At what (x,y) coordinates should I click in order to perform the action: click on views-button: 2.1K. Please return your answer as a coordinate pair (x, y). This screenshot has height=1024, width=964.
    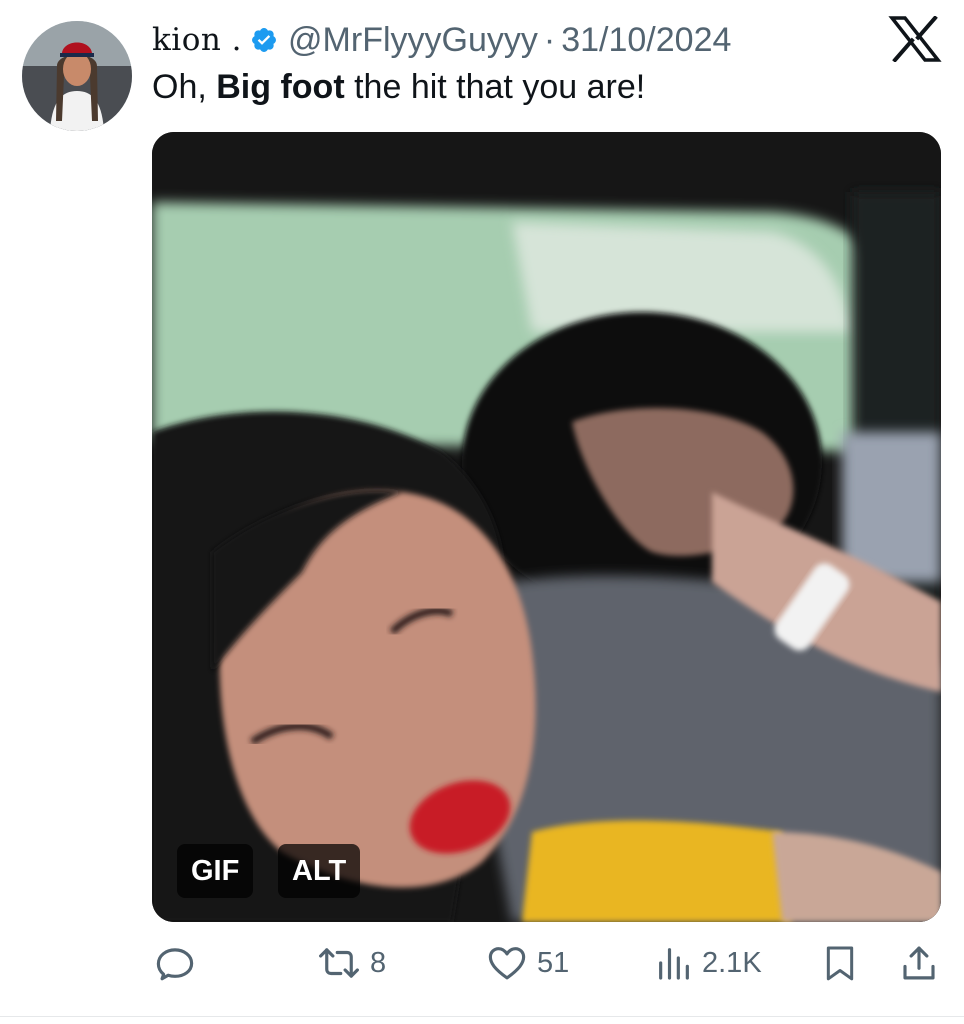
    Looking at the image, I should click on (708, 963).